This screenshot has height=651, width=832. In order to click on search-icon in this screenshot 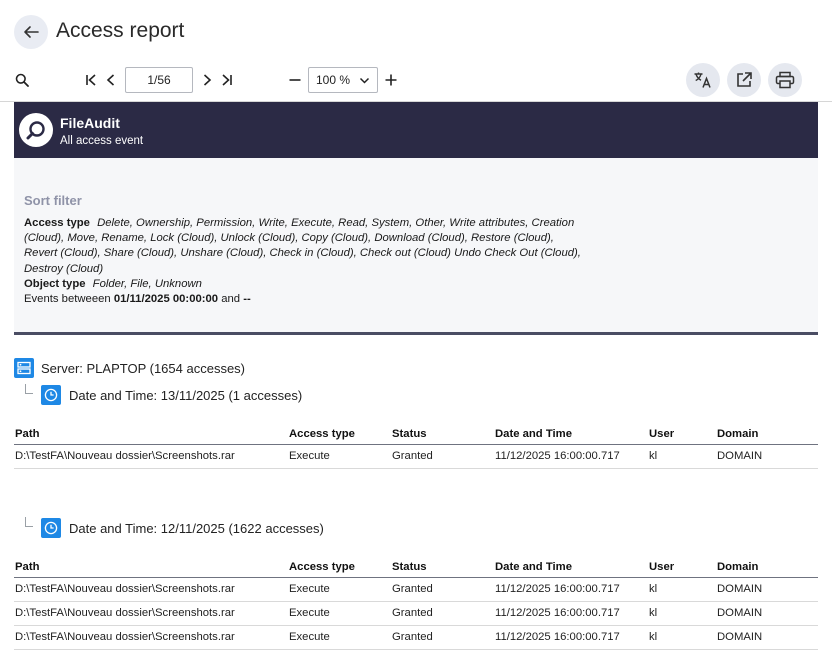, I will do `click(22, 80)`.